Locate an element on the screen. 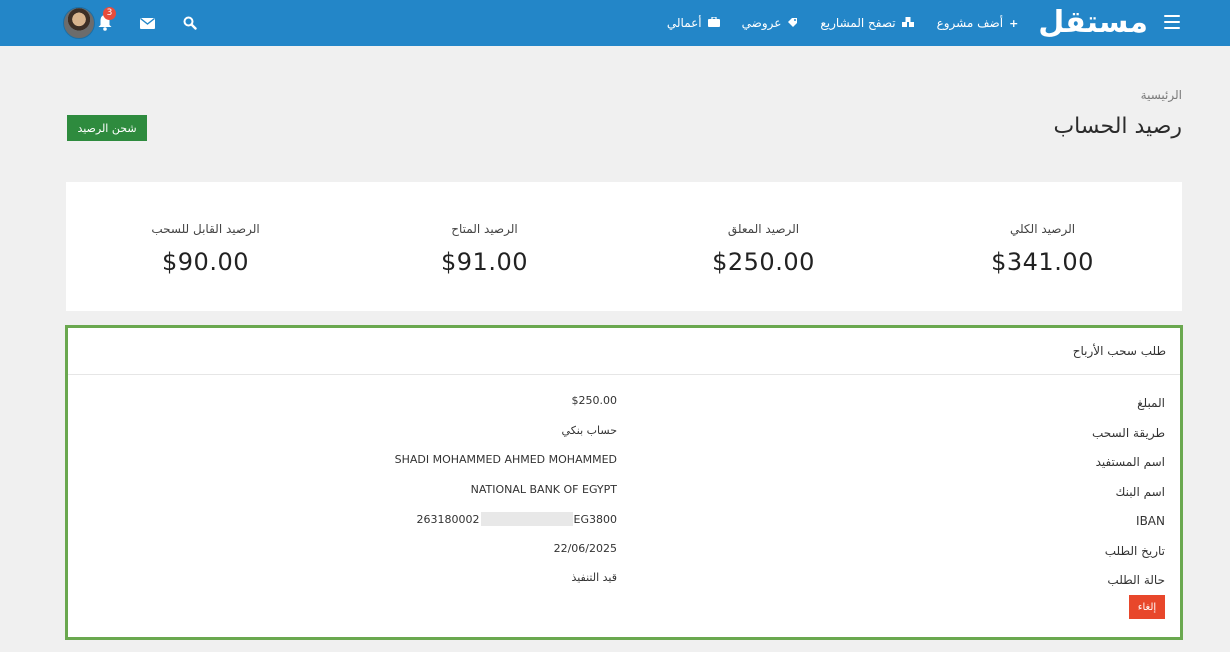  pending-balance: الرصيد المعلق $250.00 is located at coordinates (763, 246).